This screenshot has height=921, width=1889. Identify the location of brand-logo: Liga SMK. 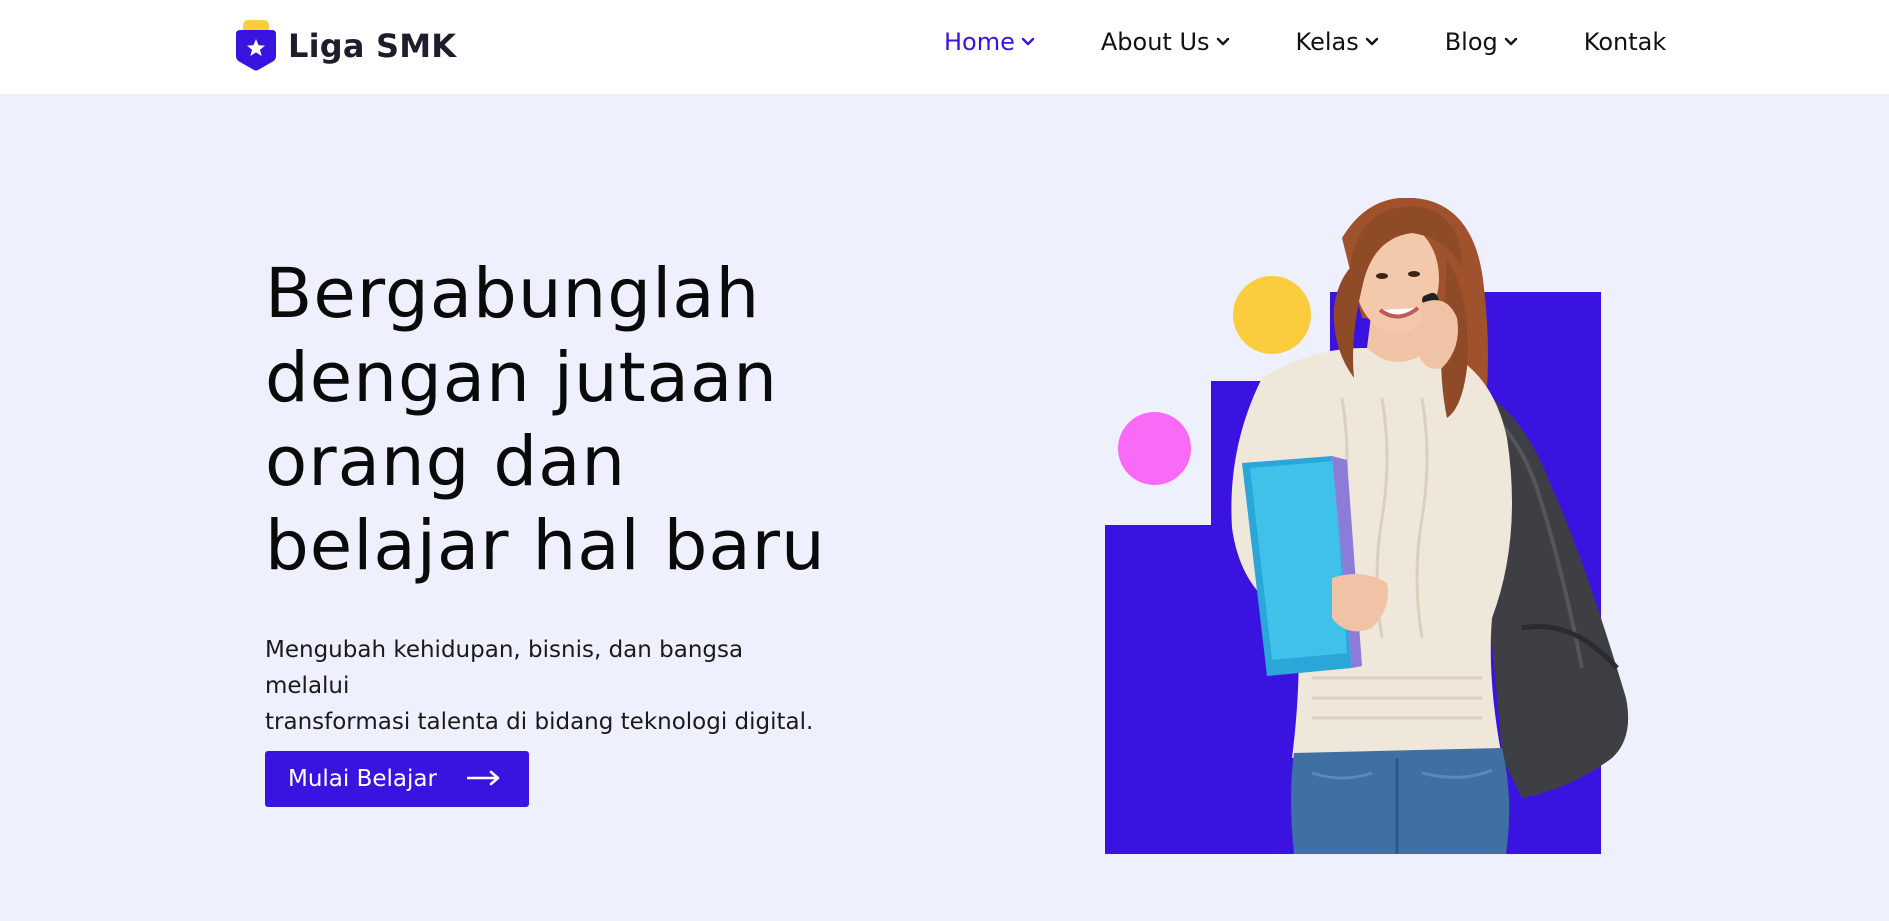
(345, 46).